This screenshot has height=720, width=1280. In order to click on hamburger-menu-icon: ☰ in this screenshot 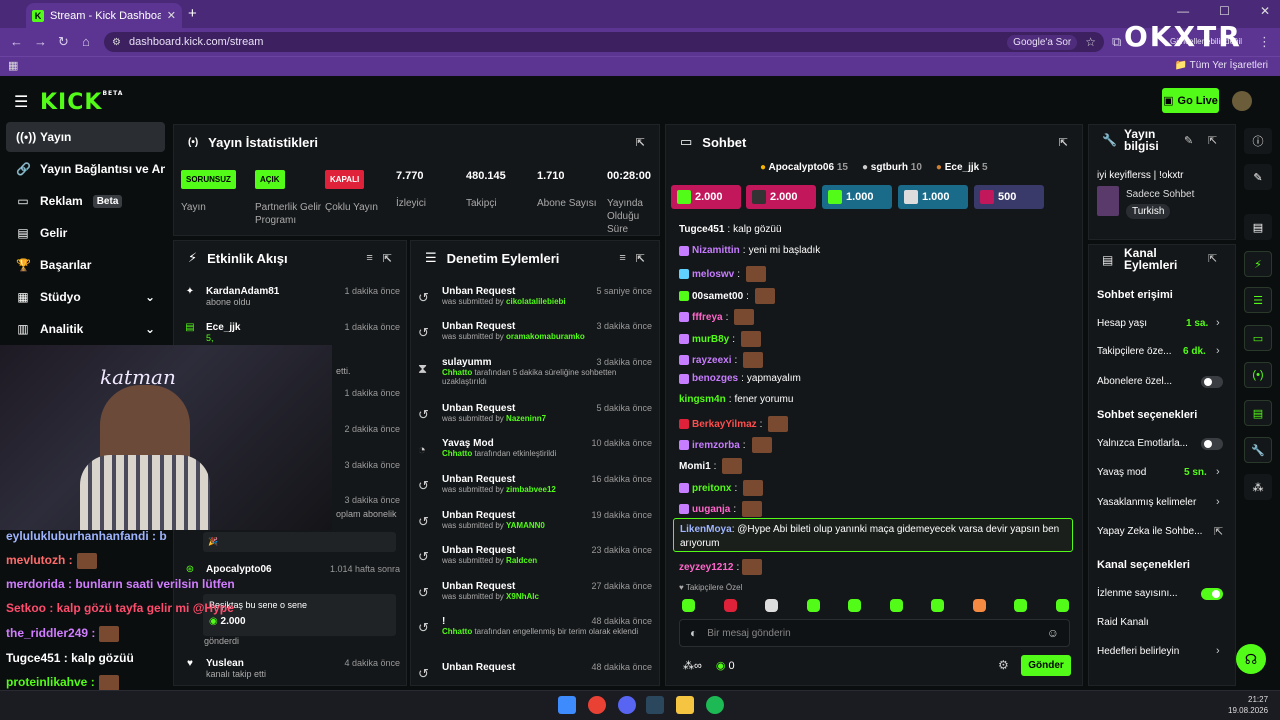, I will do `click(21, 102)`.